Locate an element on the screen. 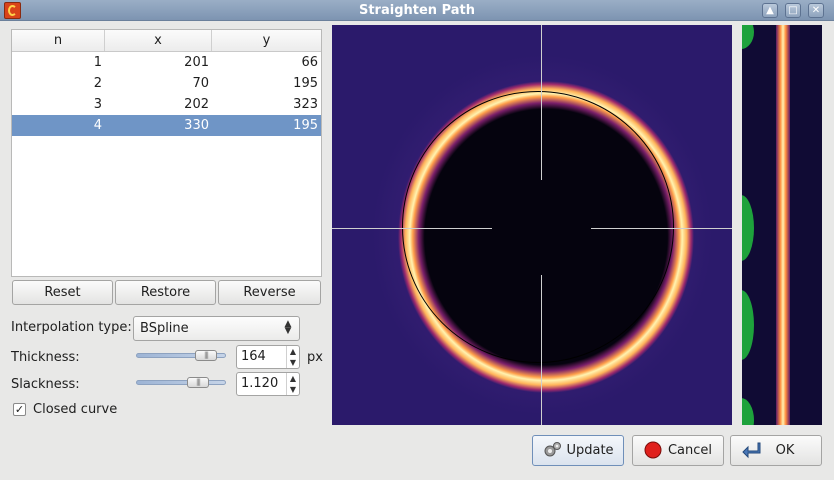 The image size is (834, 480). ok-button: OK is located at coordinates (776, 450).